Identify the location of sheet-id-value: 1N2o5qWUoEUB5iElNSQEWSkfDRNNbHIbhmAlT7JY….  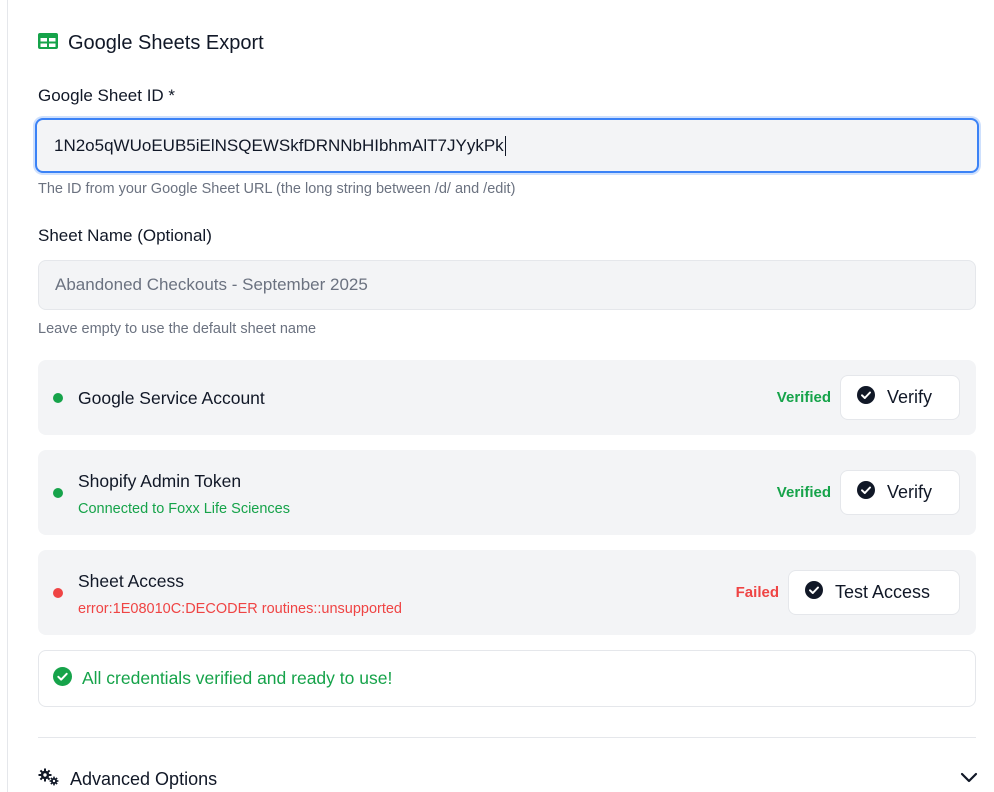
(279, 145).